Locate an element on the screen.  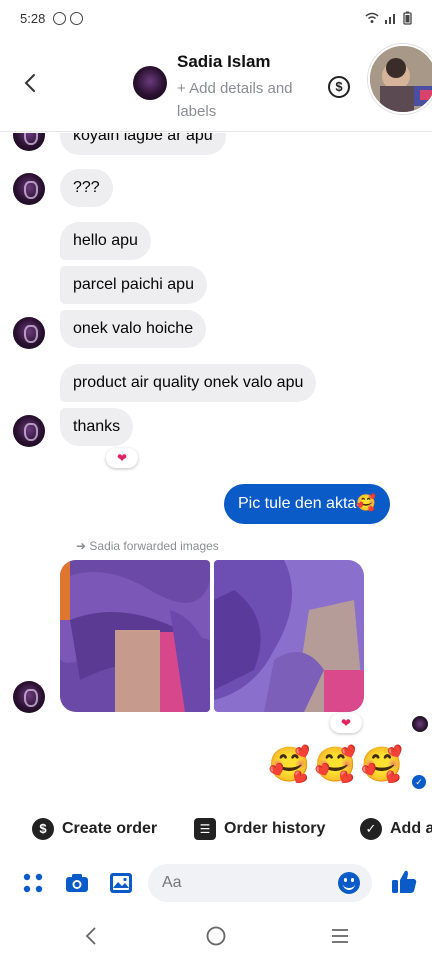
signal-icon is located at coordinates (390, 19).